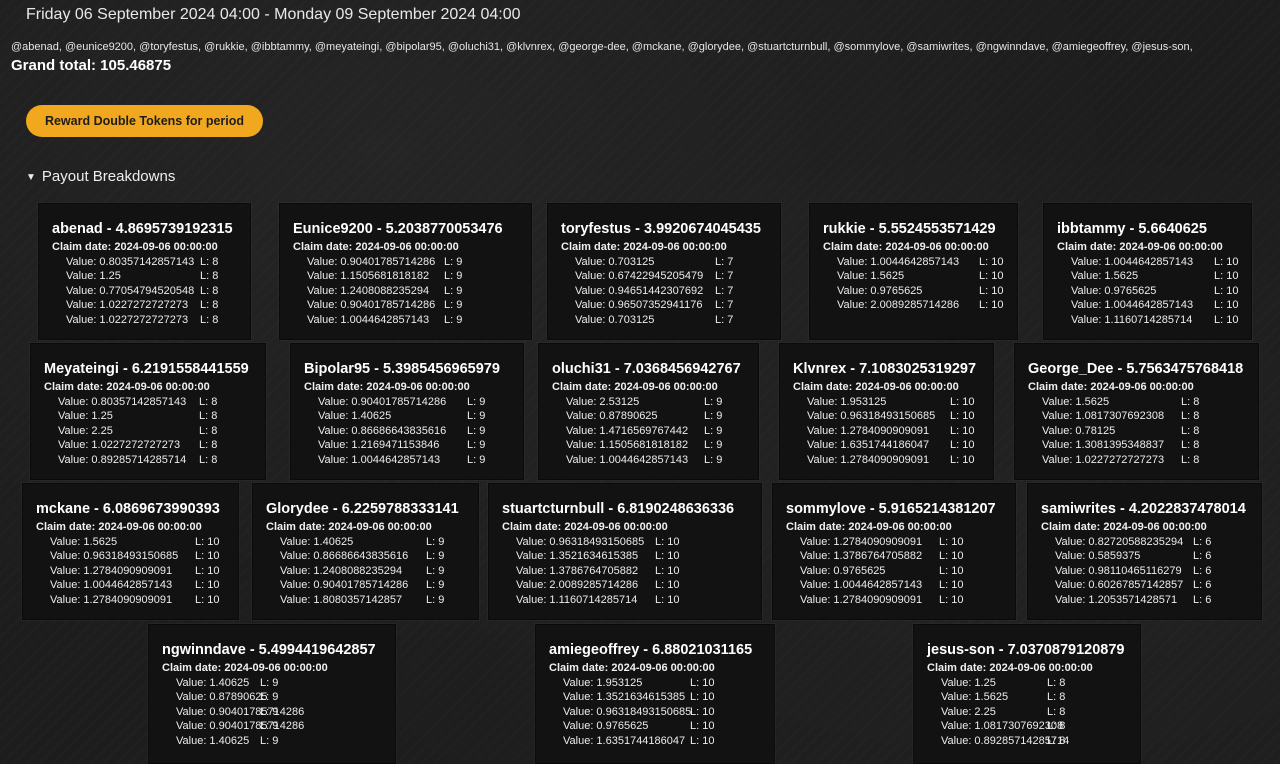  What do you see at coordinates (137, 416) in the screenshot?
I see `value-row: Value: 1.25 L: 8` at bounding box center [137, 416].